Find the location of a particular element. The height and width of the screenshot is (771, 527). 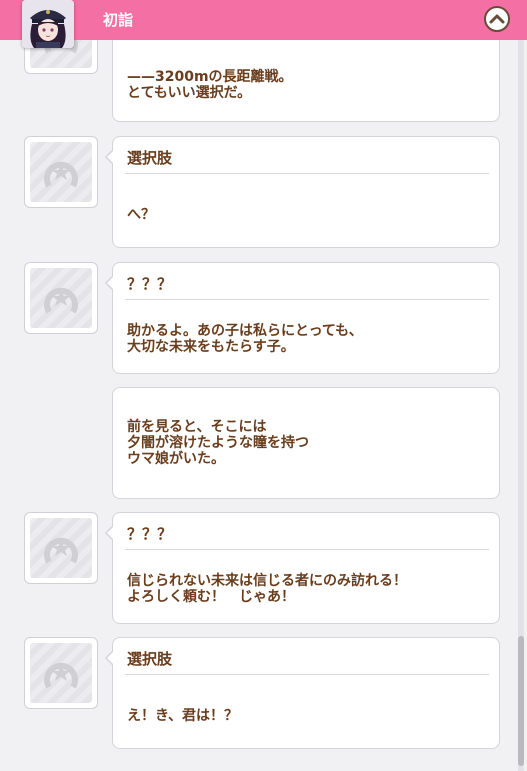

dialogue-bubble: 選択肢 え！き、君は！？ is located at coordinates (302, 693).